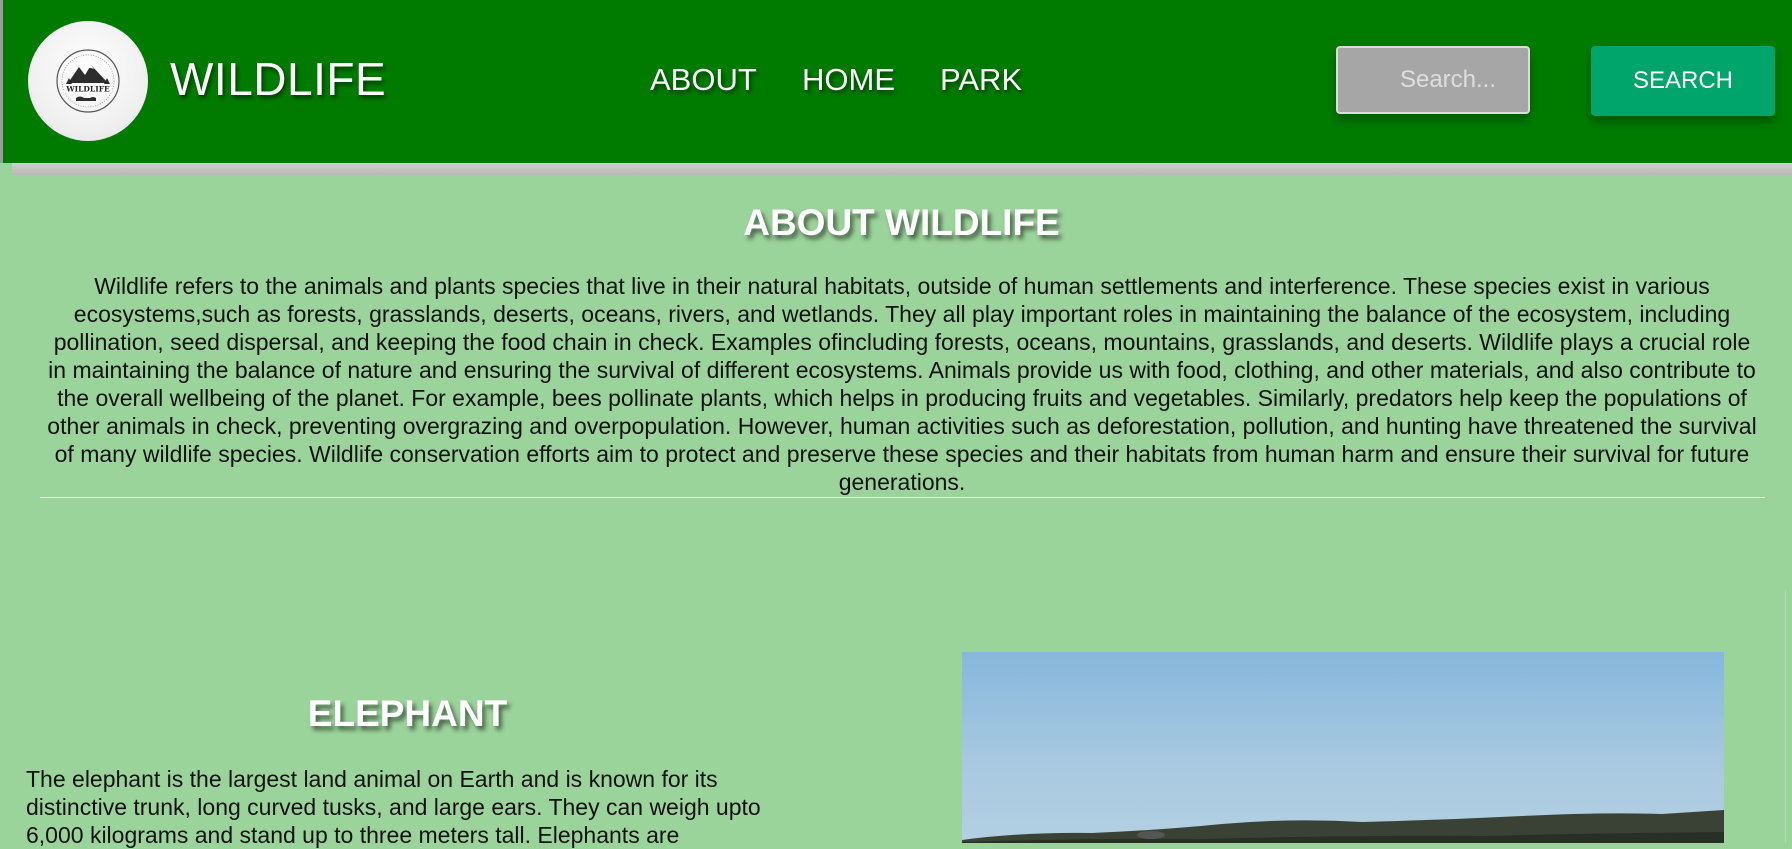 This screenshot has height=849, width=1792. I want to click on logo: WILDLIFE, so click(88, 81).